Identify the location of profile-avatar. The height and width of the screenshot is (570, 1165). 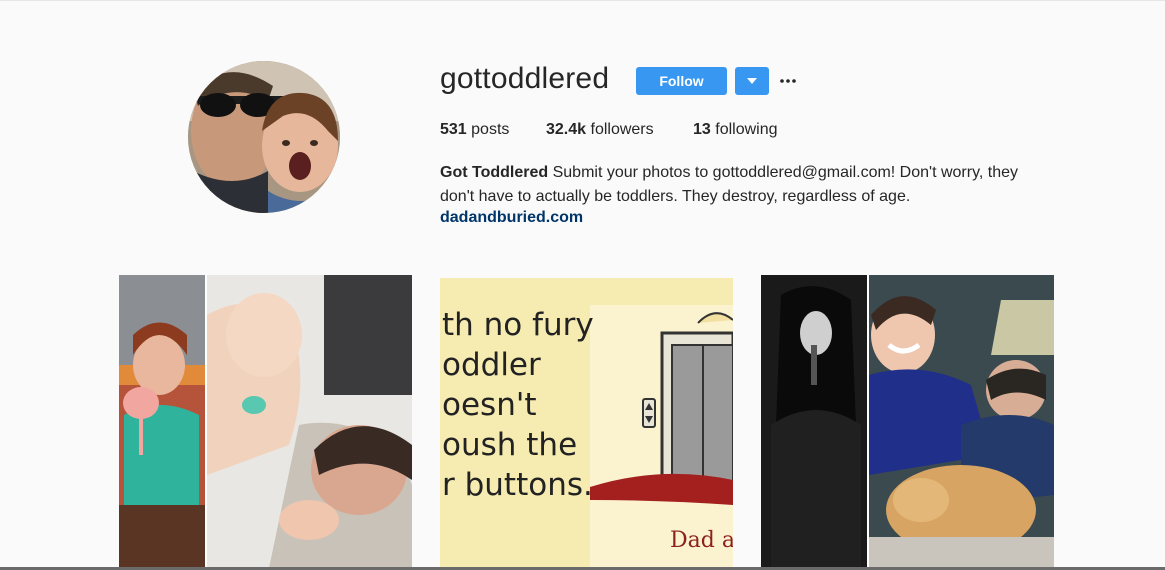
(264, 137).